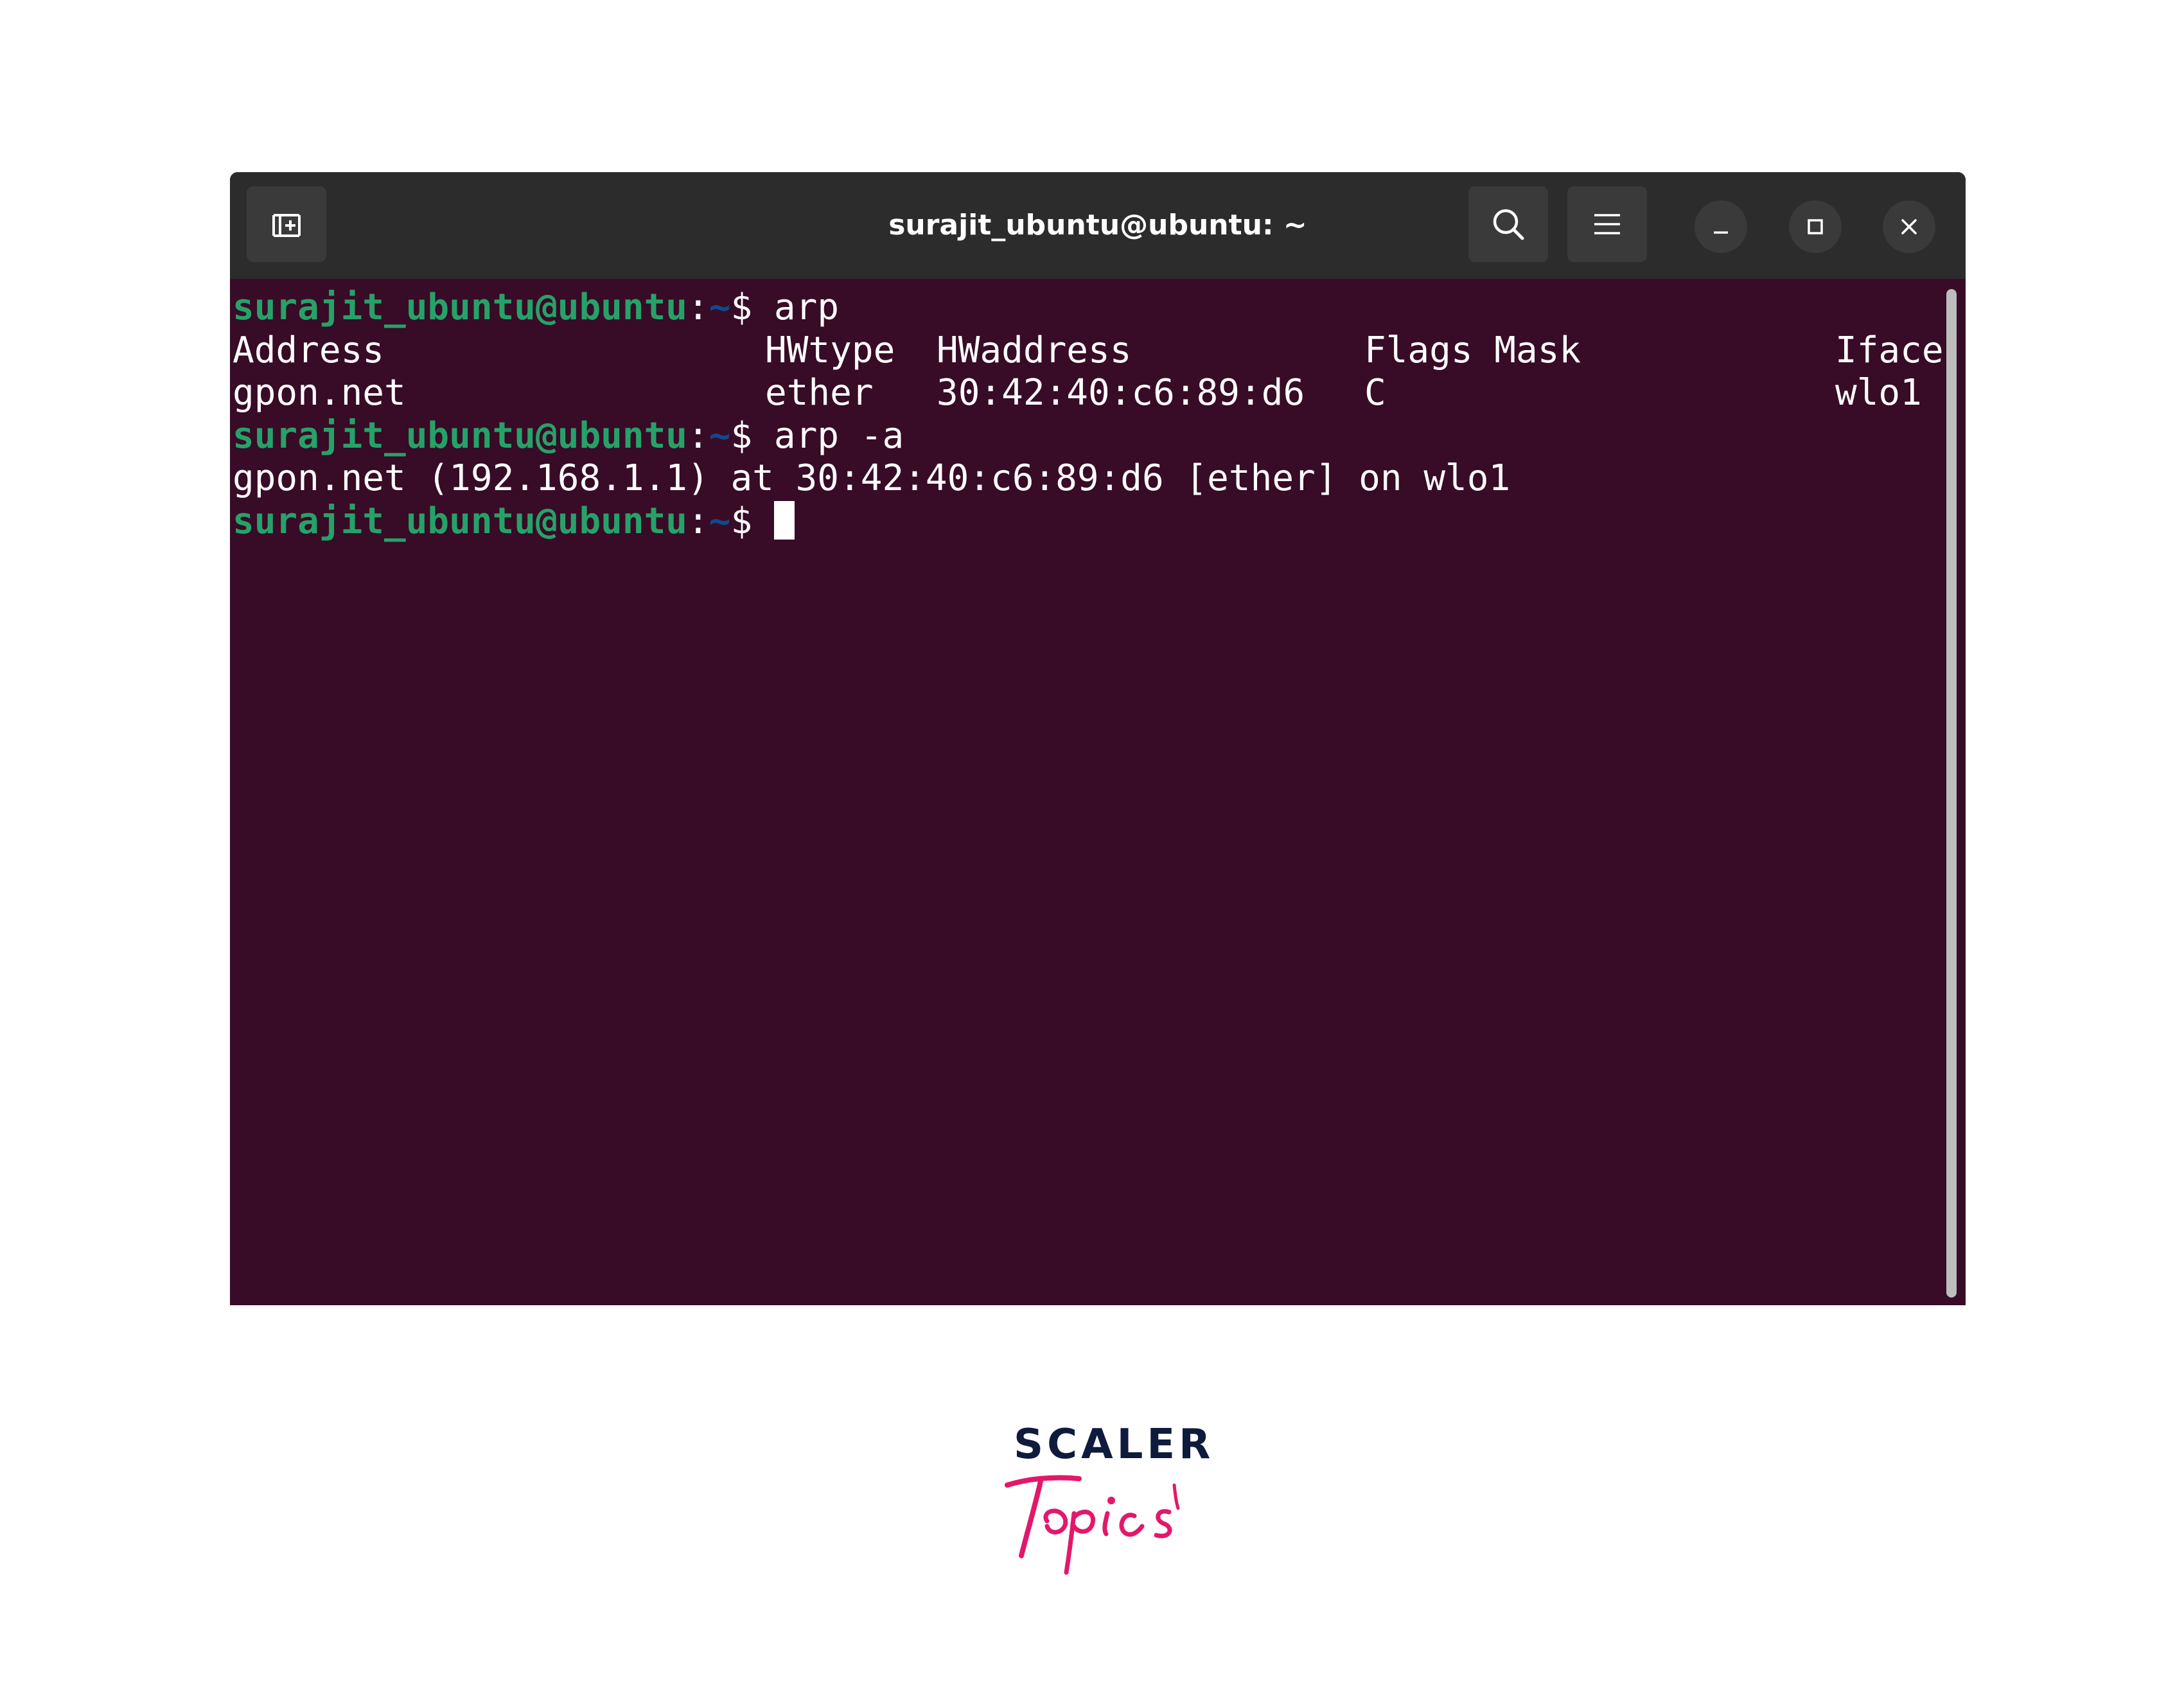  What do you see at coordinates (1472, 350) in the screenshot?
I see `header-flags-mask: Flags Mask` at bounding box center [1472, 350].